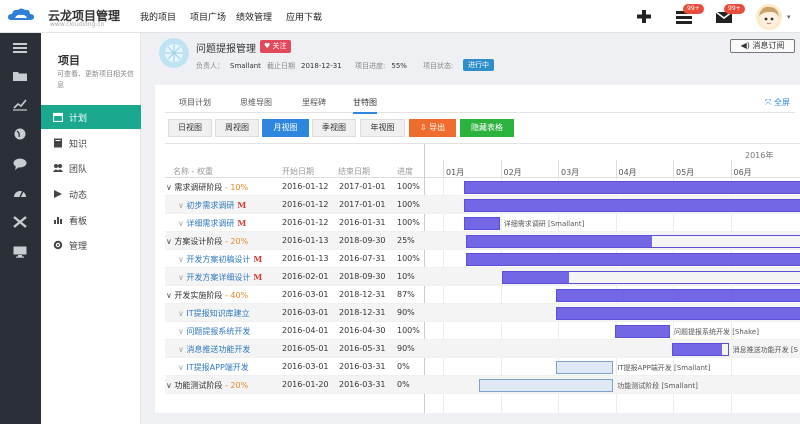  Describe the element at coordinates (20, 48) in the screenshot. I see `menu-list-icon` at that location.